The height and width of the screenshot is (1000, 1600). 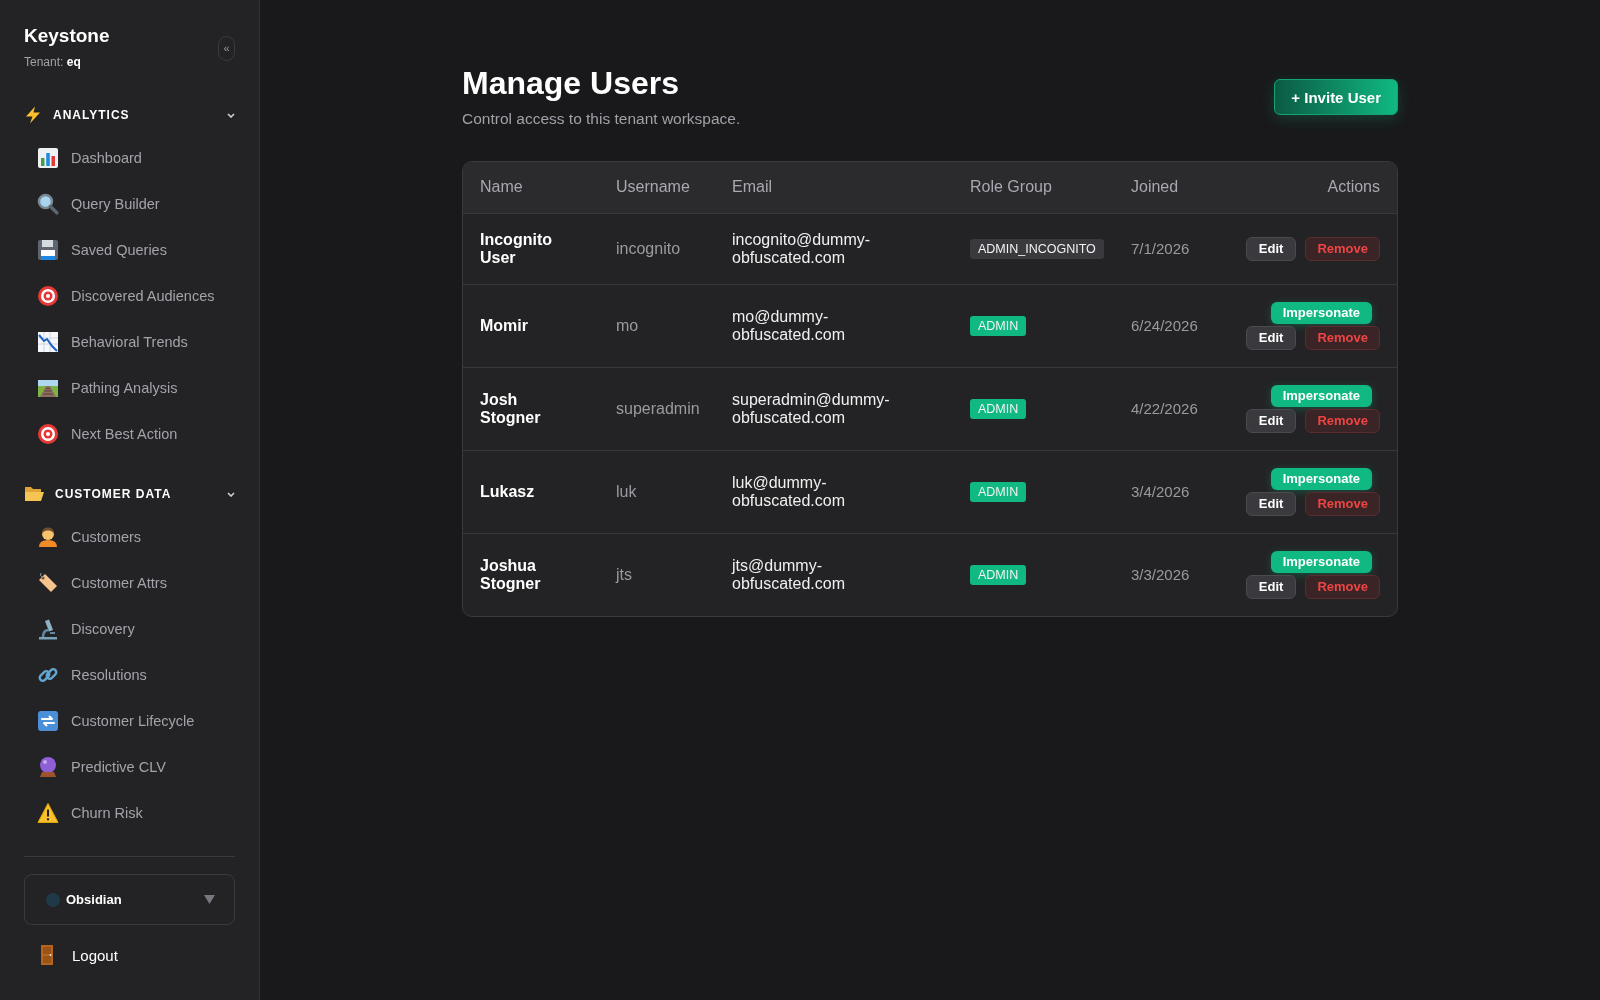 What do you see at coordinates (129, 721) in the screenshot?
I see `nav-item: Customer Lifecycle` at bounding box center [129, 721].